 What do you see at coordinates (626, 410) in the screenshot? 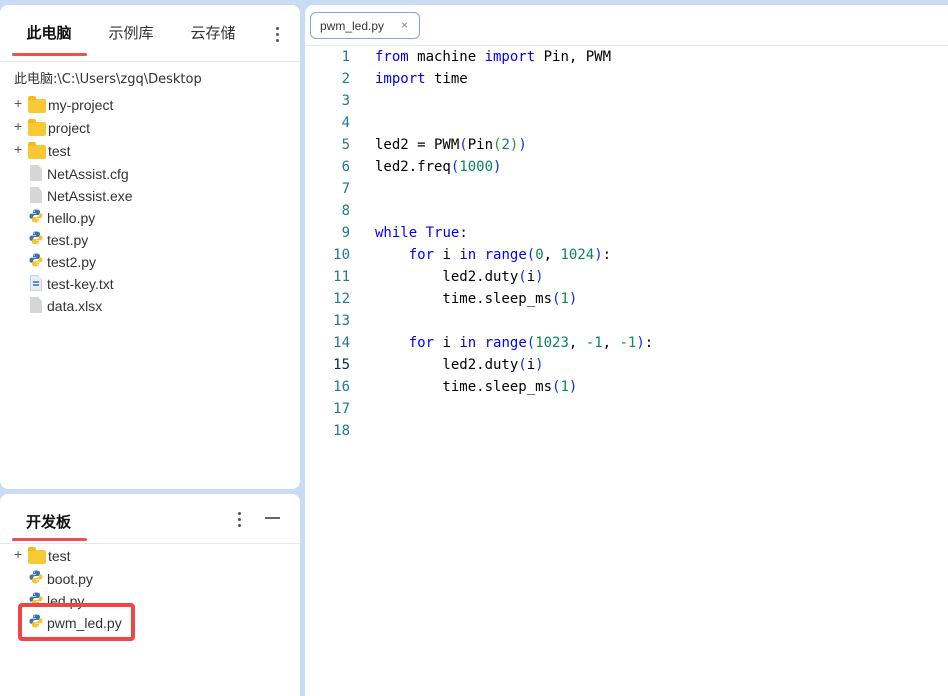
I see `code-line: 17` at bounding box center [626, 410].